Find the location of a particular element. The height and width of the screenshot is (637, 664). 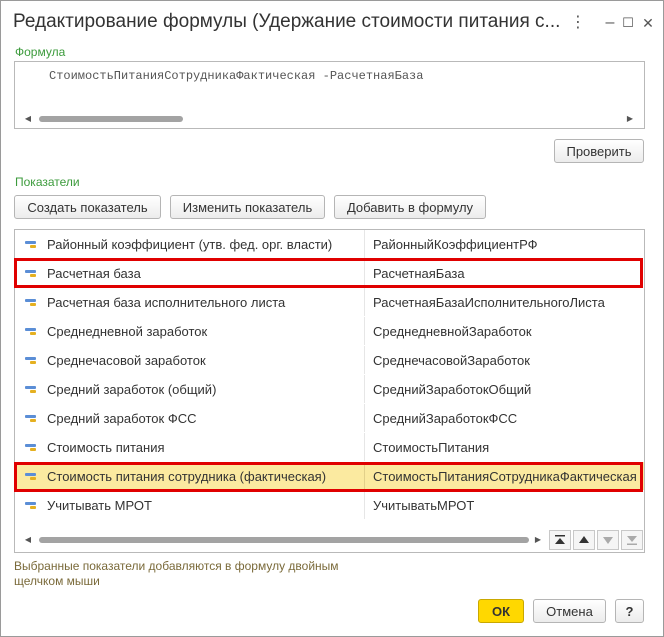

indicator-name: Расчетная база is located at coordinates (94, 273).